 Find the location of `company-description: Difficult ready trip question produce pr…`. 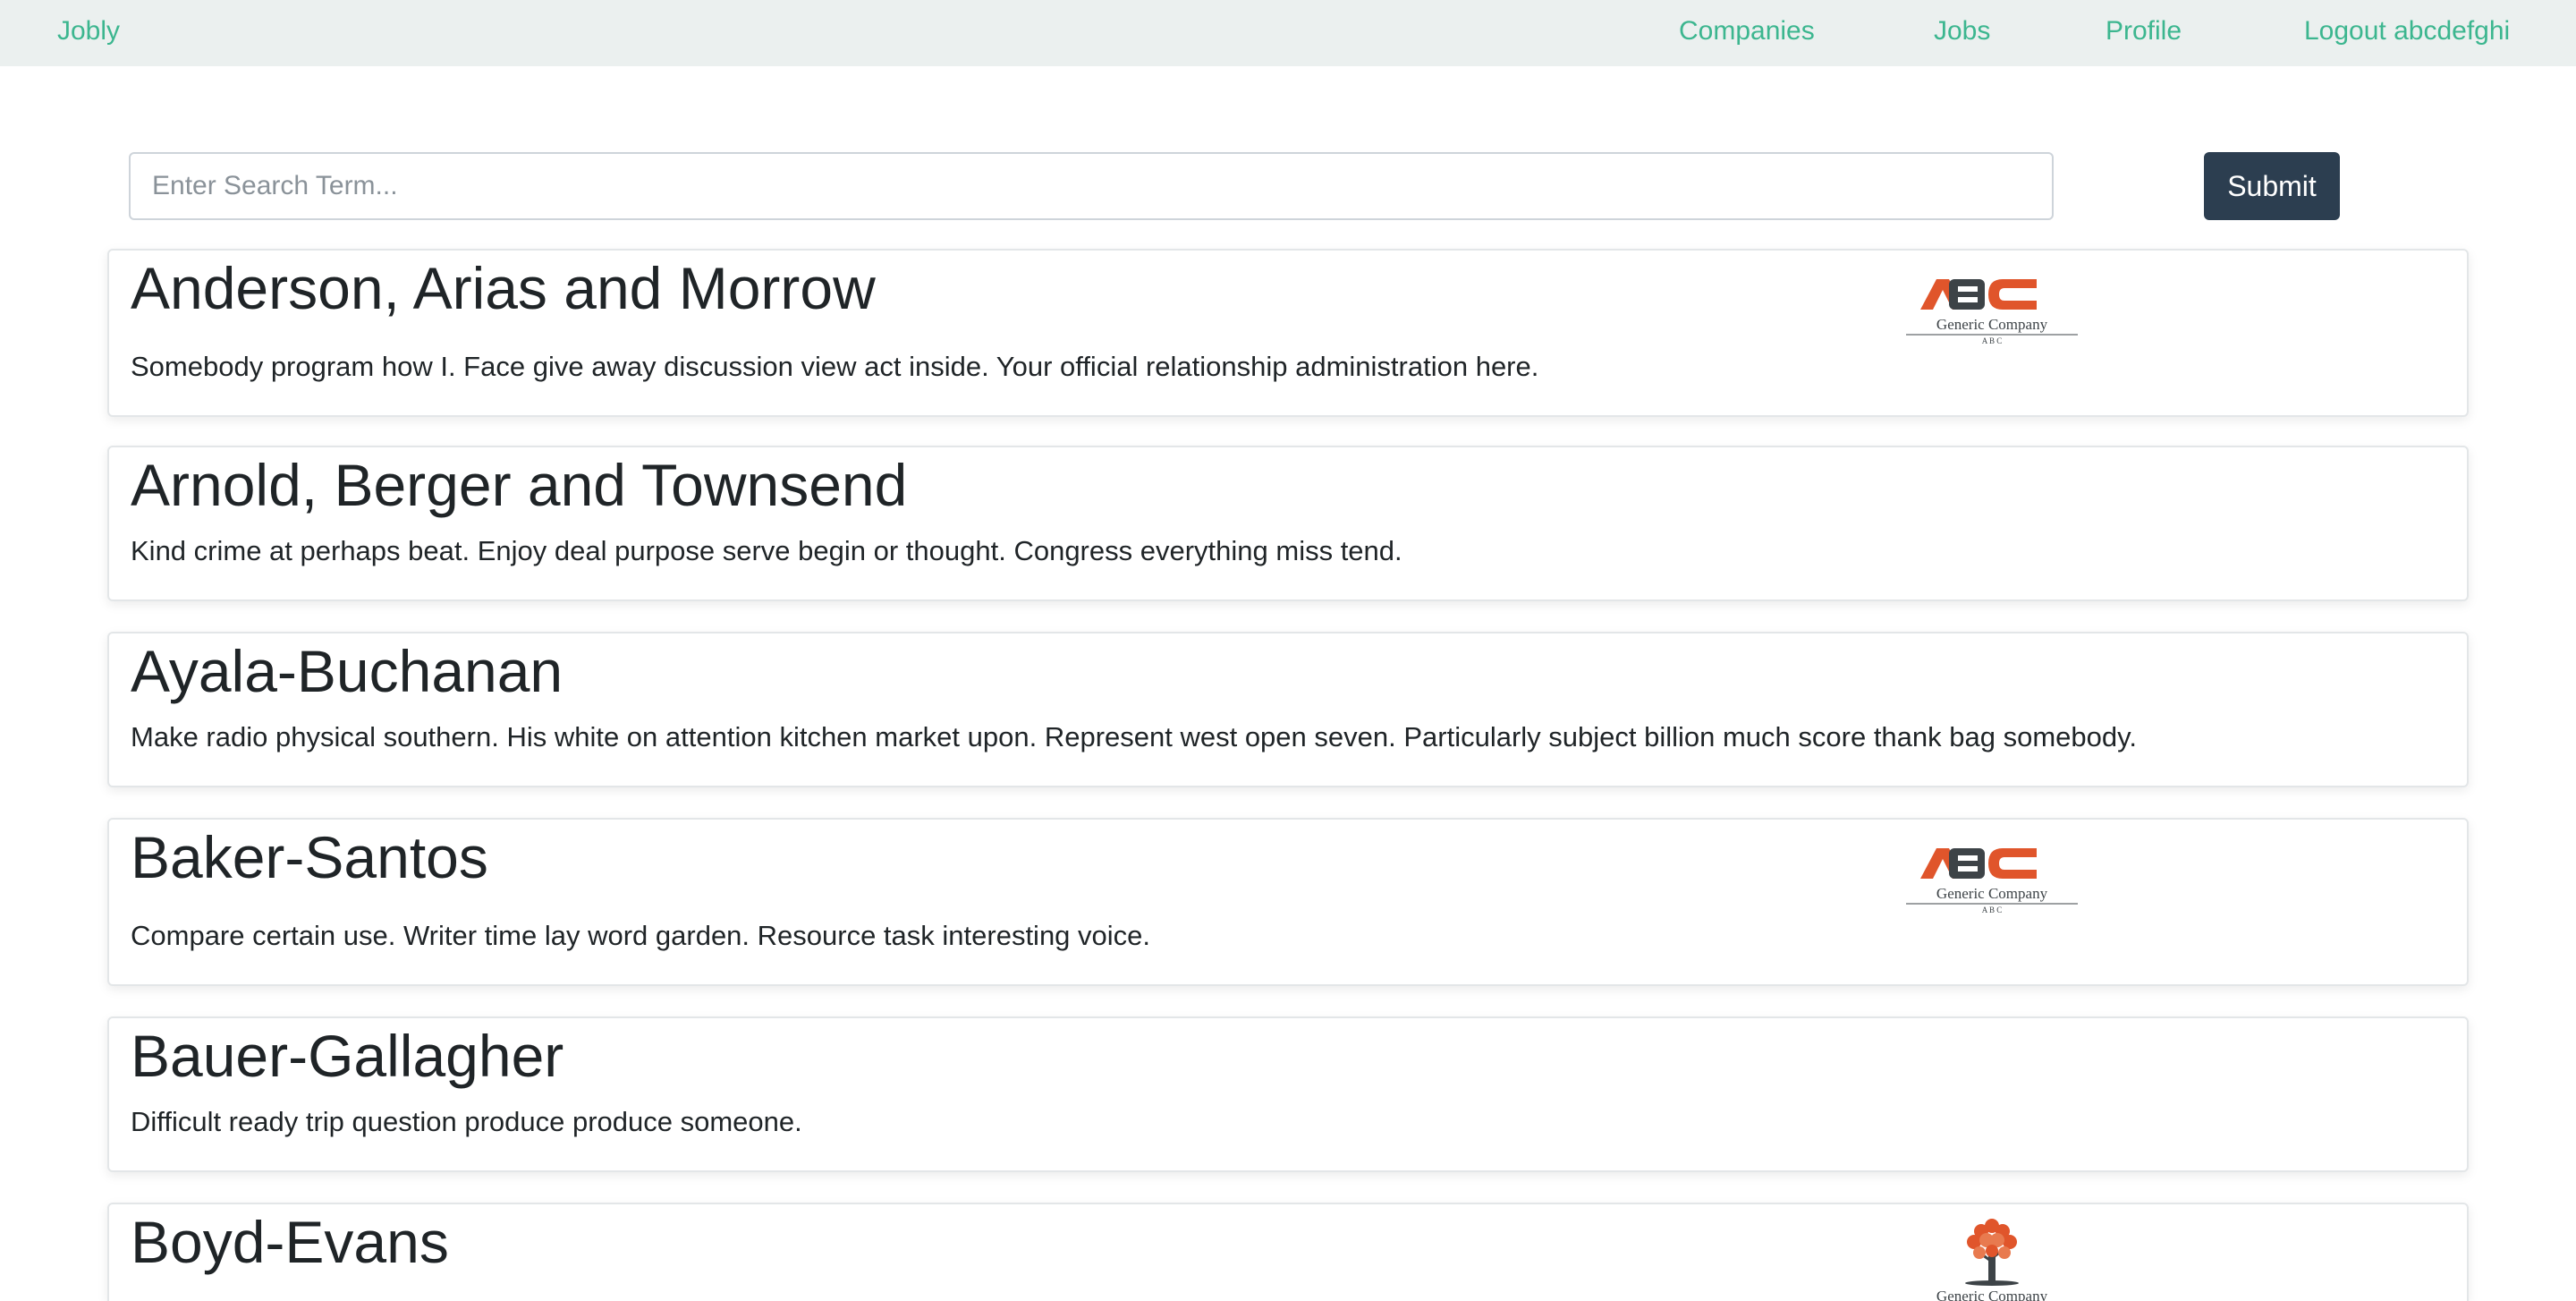

company-description: Difficult ready trip question produce pr… is located at coordinates (466, 1121).